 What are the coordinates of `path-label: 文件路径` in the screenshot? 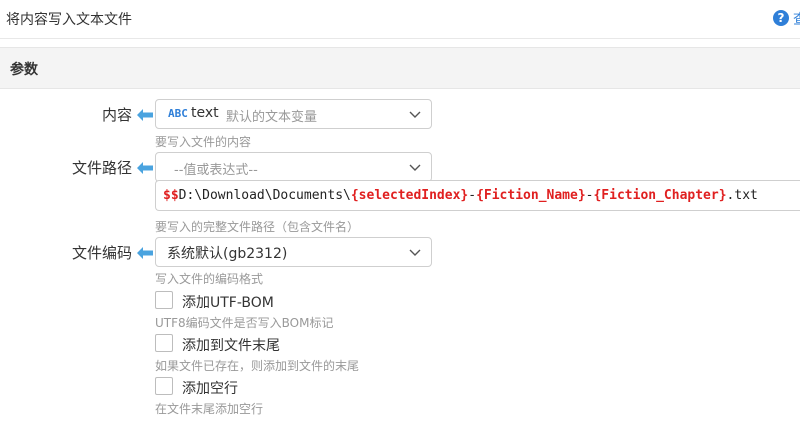 It's located at (101, 168).